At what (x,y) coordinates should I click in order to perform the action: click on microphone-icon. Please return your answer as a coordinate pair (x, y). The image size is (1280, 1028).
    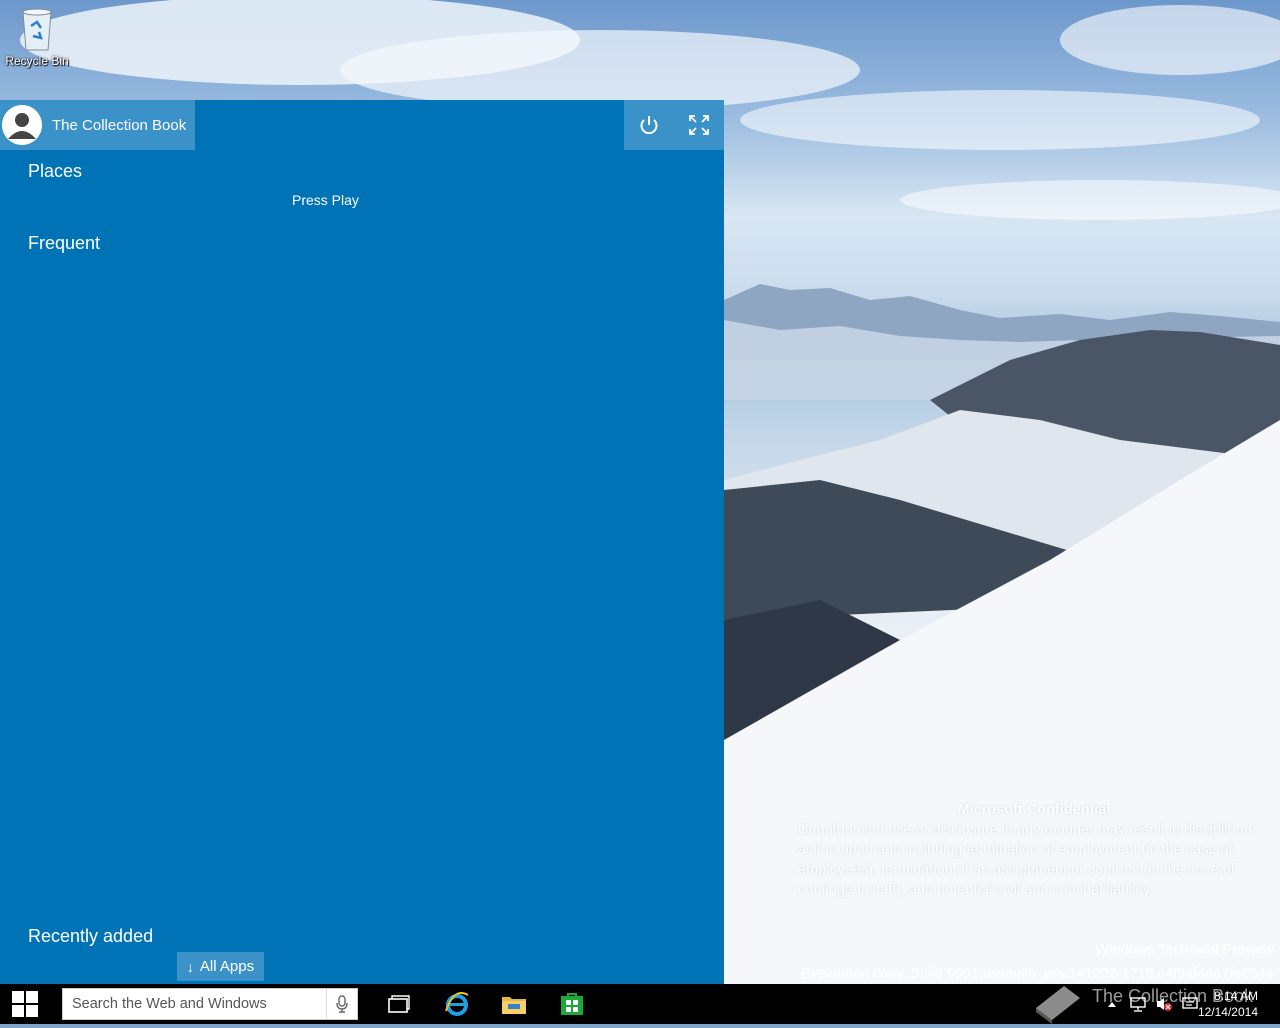
    Looking at the image, I should click on (342, 1004).